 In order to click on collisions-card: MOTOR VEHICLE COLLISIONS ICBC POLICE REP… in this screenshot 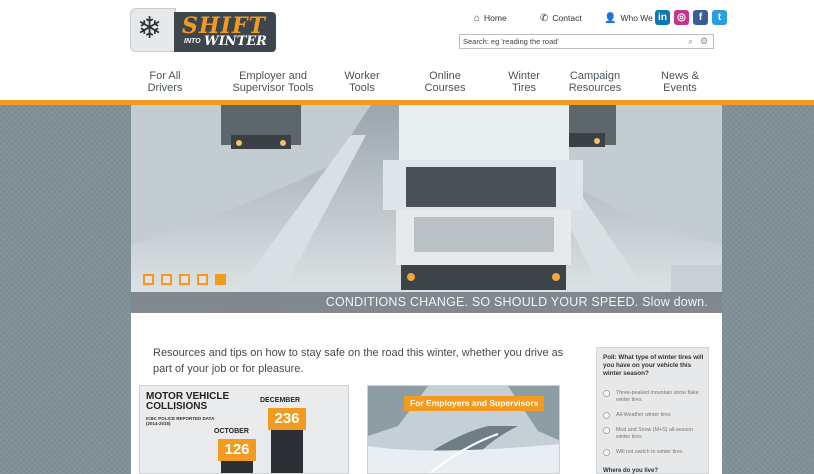, I will do `click(244, 429)`.